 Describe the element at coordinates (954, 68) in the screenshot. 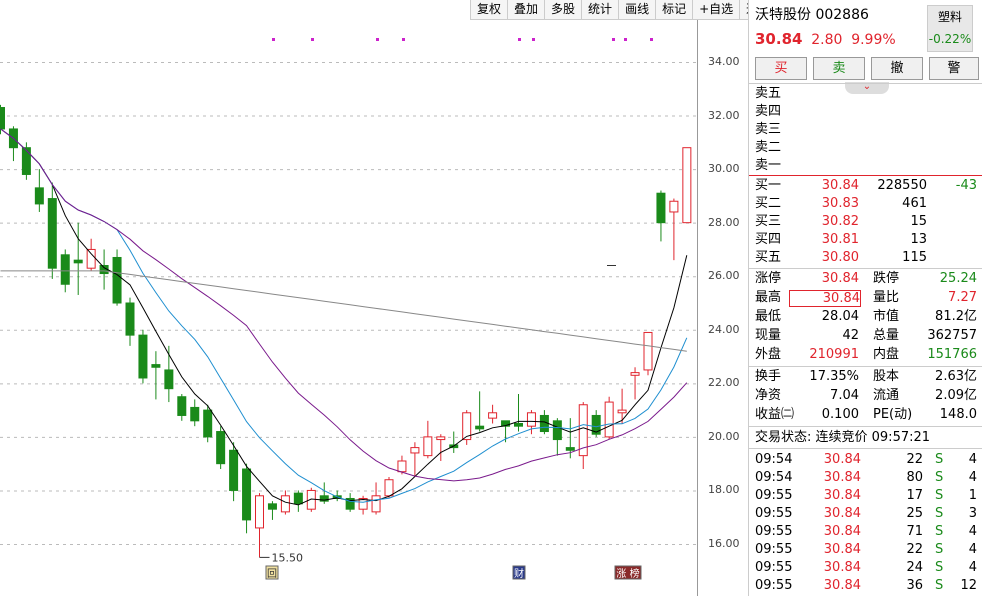

I see `alert-button: 警` at that location.